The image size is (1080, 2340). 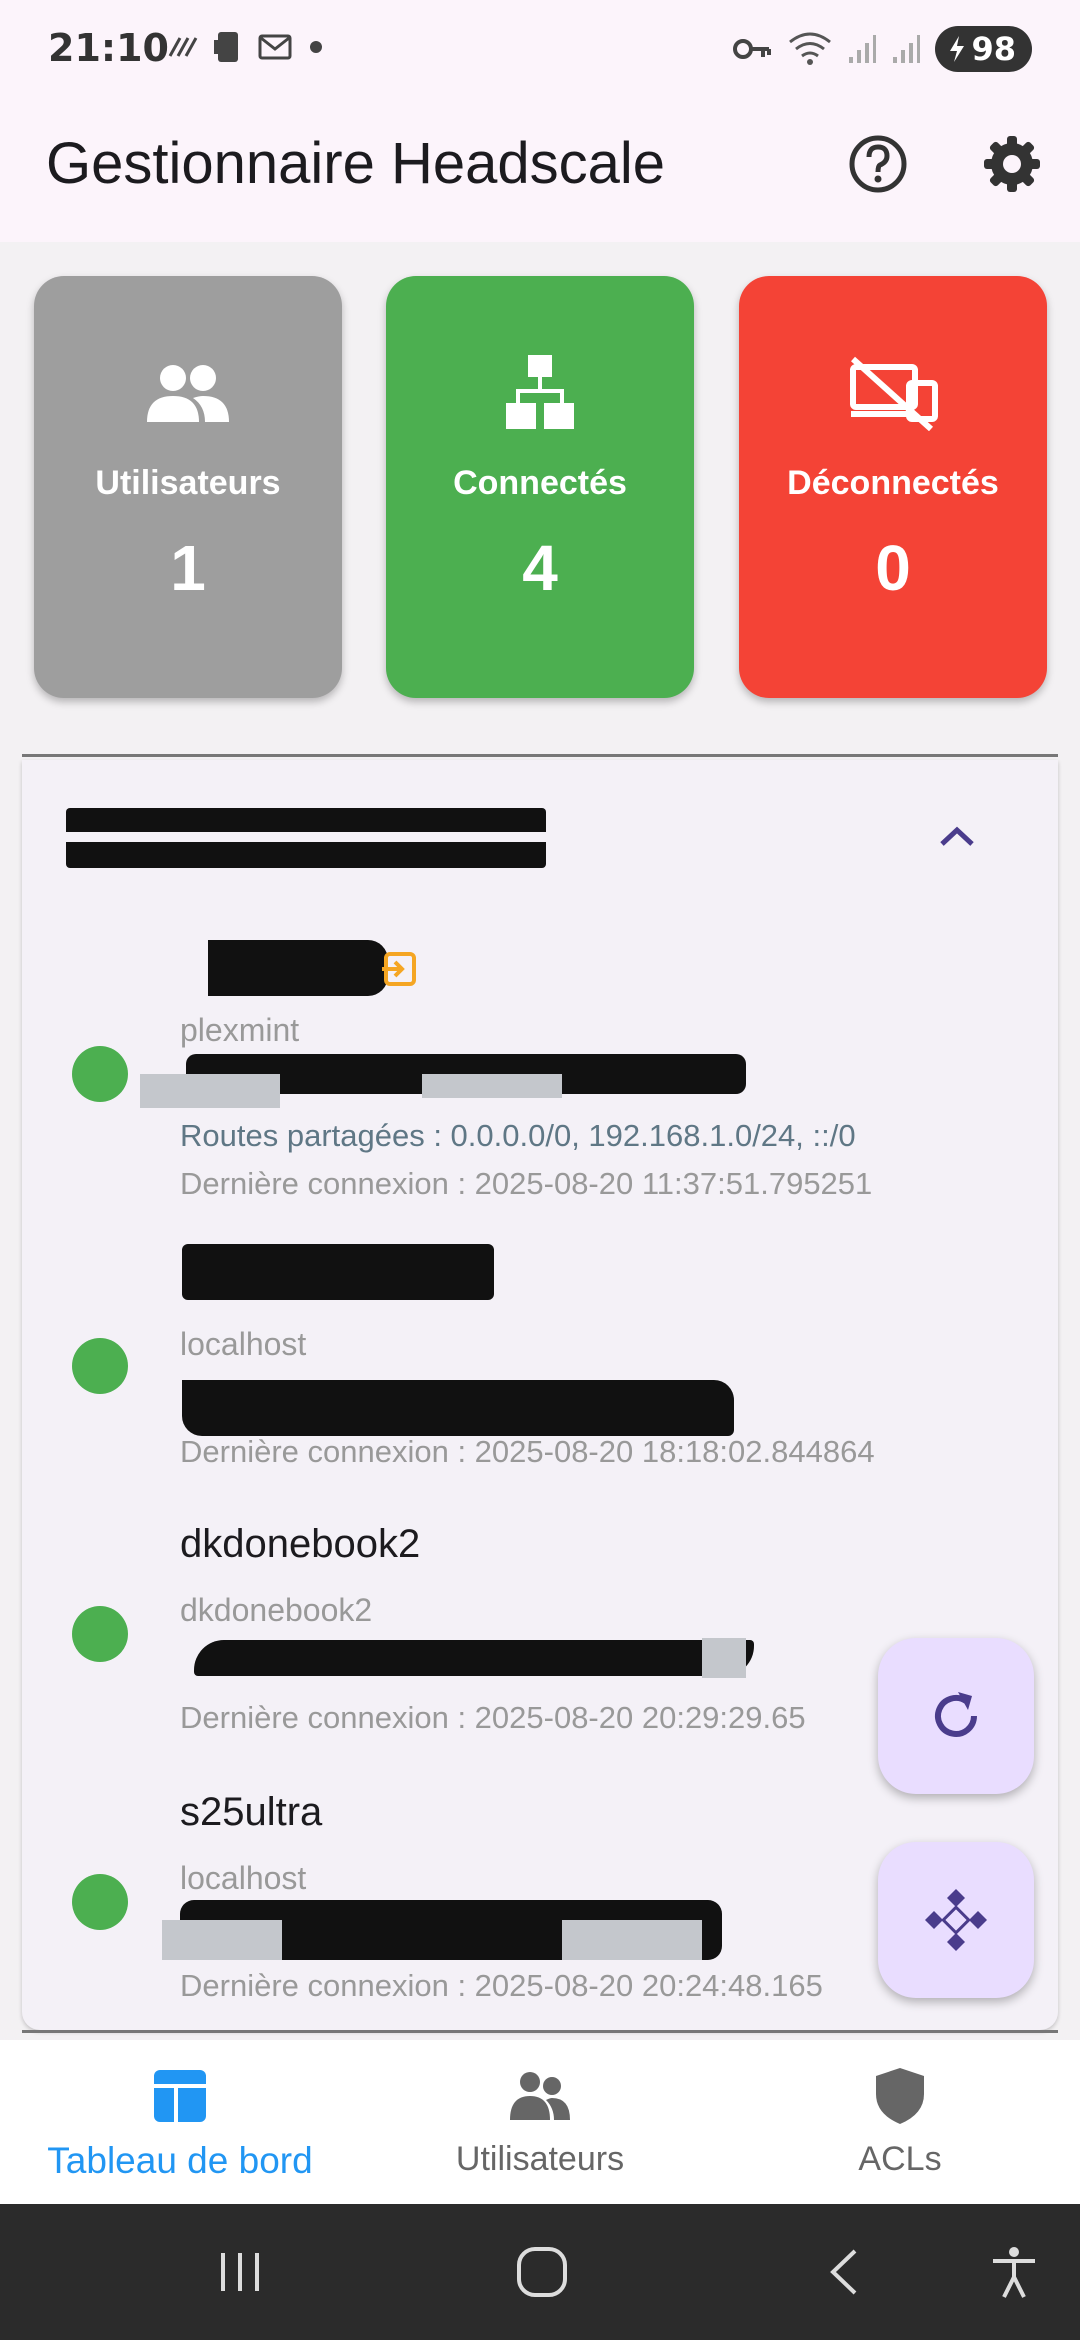 I want to click on stat-card-disconnected: Déconnectés 0, so click(x=893, y=487).